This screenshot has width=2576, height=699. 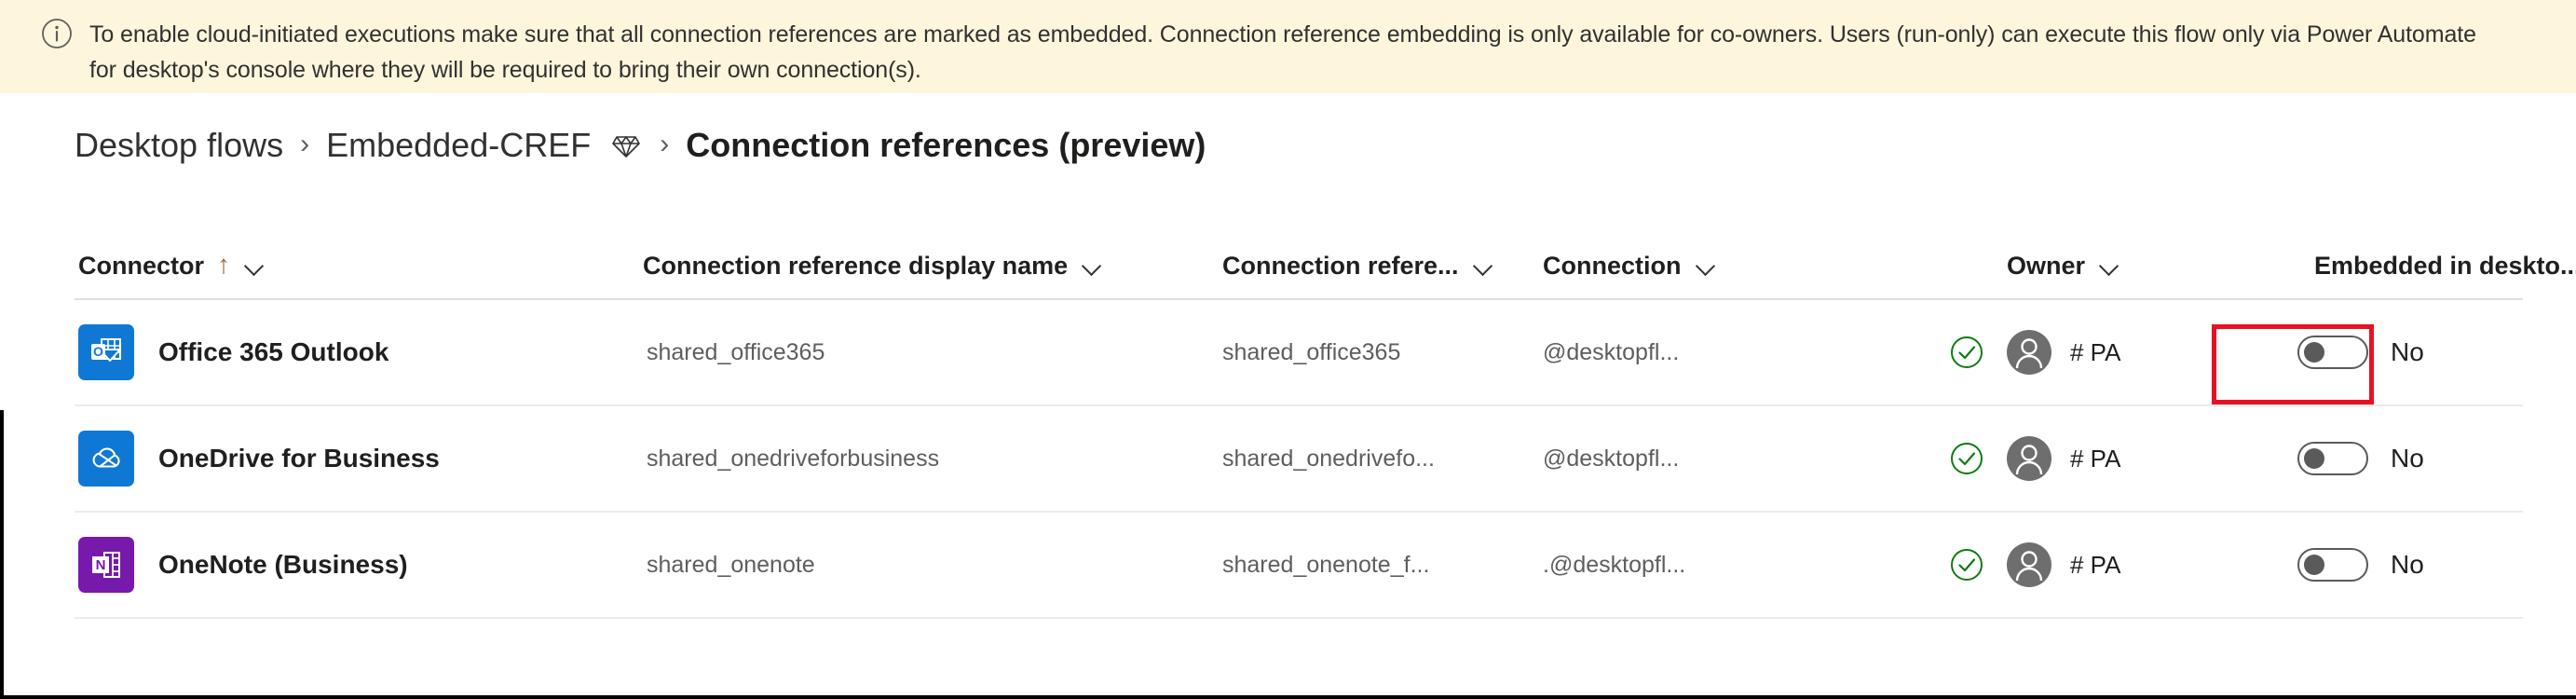 What do you see at coordinates (933, 352) in the screenshot?
I see `cell-display-name: shared_office365` at bounding box center [933, 352].